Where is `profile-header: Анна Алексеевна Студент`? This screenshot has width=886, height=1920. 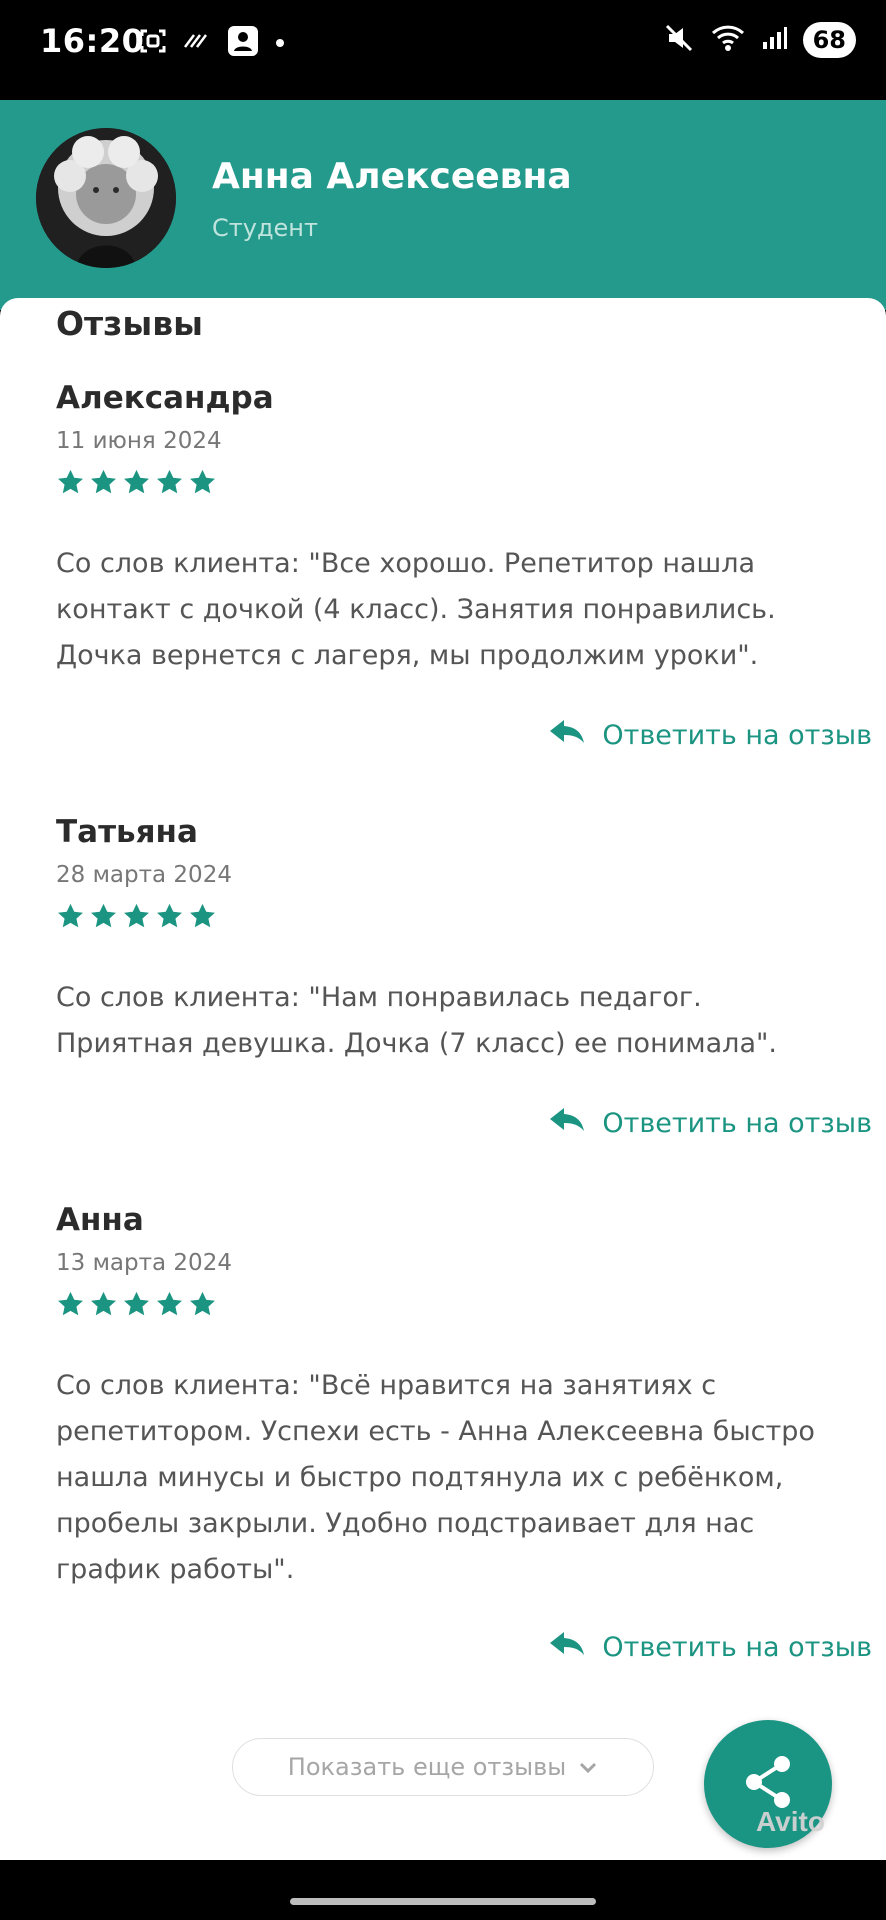
profile-header: Анна Алексеевна Студент is located at coordinates (443, 205).